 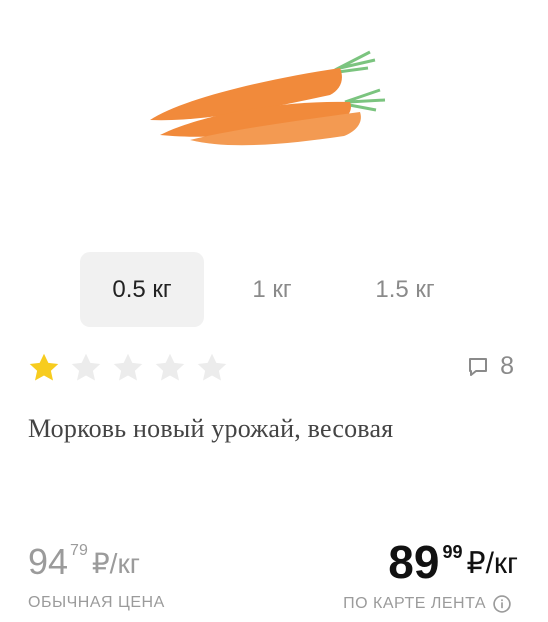 I want to click on card-price-caption: ПО КАРТЕ ЛЕНТА, so click(x=414, y=603).